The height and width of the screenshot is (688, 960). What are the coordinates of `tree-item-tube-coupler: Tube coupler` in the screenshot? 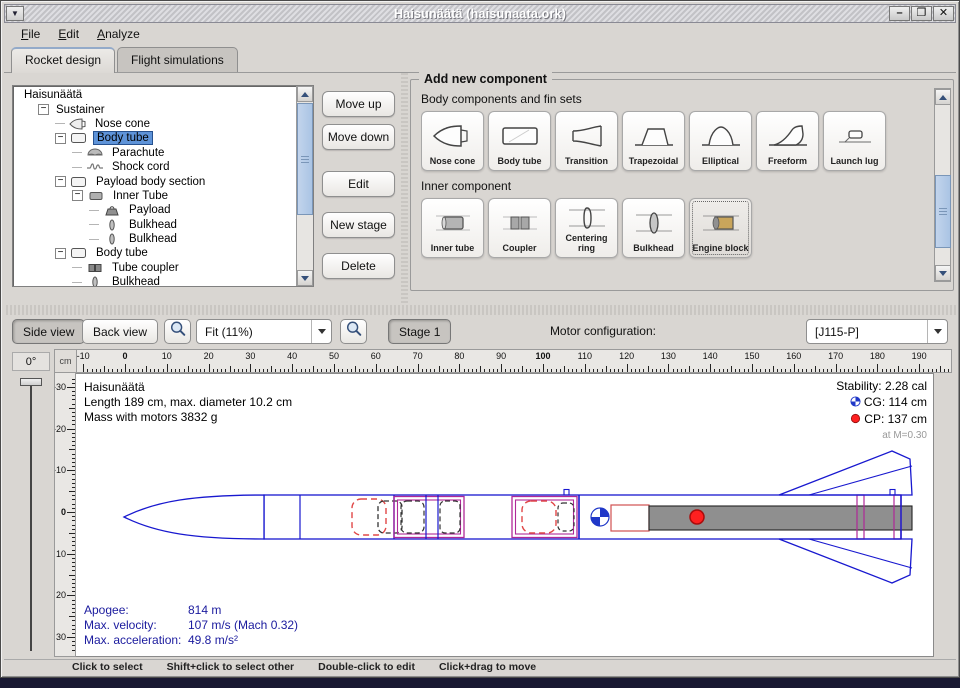 It's located at (155, 268).